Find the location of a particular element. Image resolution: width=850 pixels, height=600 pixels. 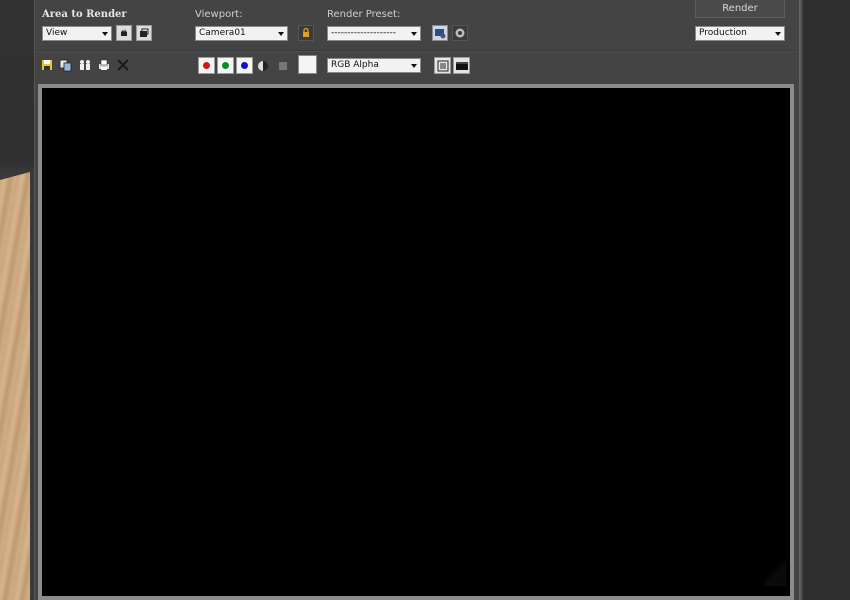

save-image-icon is located at coordinates (47, 65).